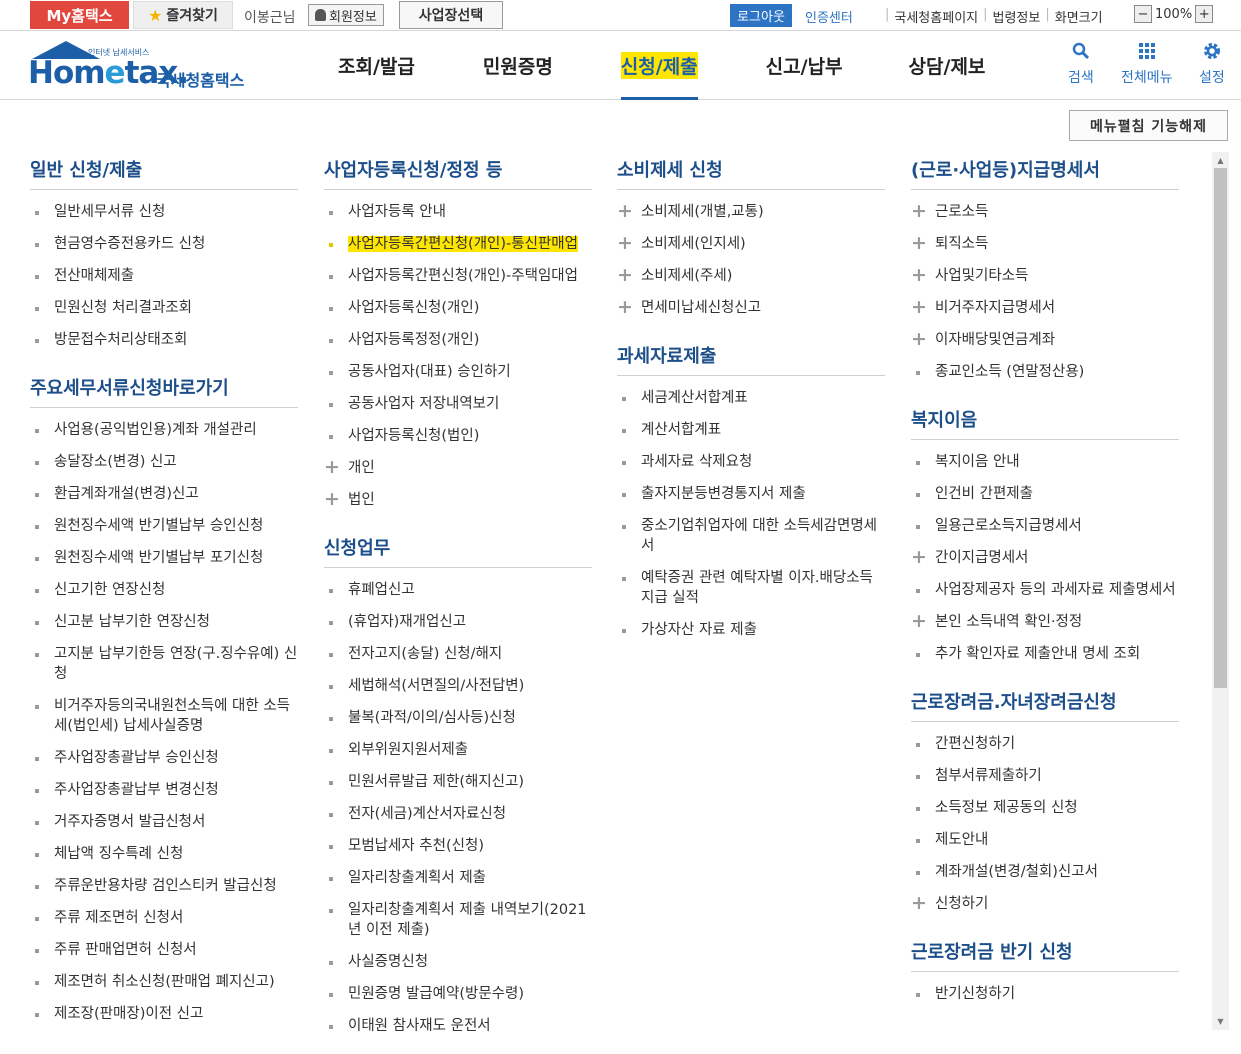  I want to click on menu-item: 주사업장총괄납부 승인신청, so click(164, 758).